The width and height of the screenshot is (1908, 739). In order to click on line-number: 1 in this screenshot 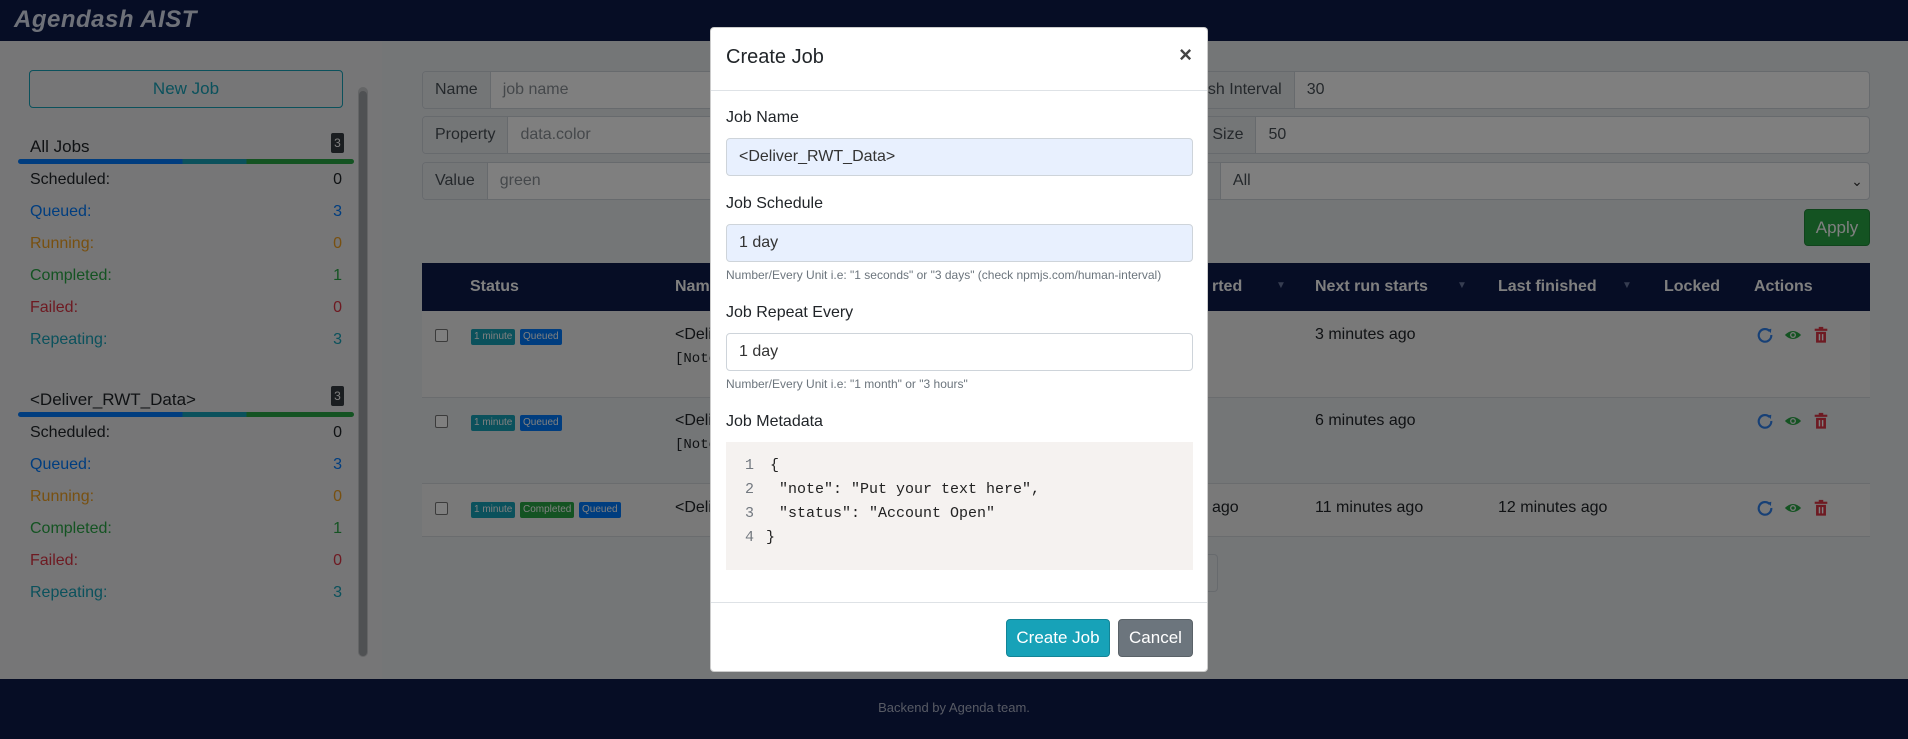, I will do `click(749, 465)`.